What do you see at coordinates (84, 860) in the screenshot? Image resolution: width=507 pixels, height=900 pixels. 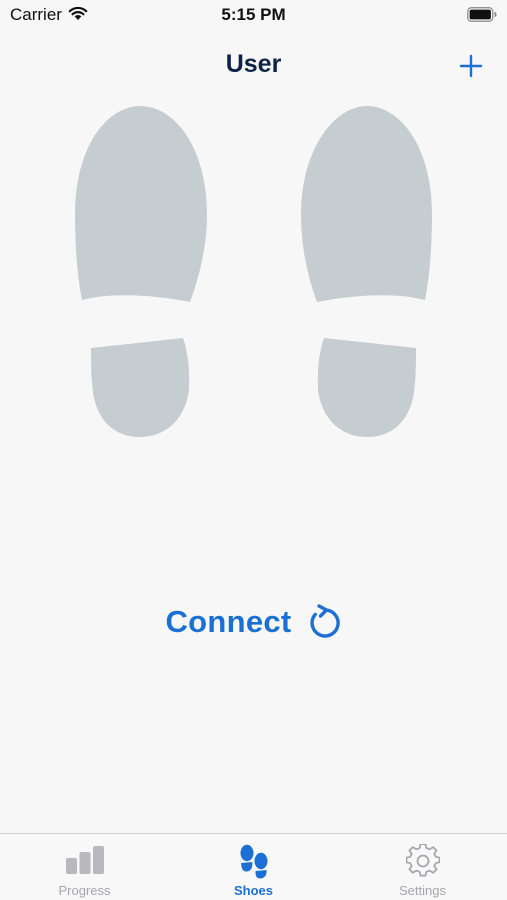 I see `bar-chart-icon` at bounding box center [84, 860].